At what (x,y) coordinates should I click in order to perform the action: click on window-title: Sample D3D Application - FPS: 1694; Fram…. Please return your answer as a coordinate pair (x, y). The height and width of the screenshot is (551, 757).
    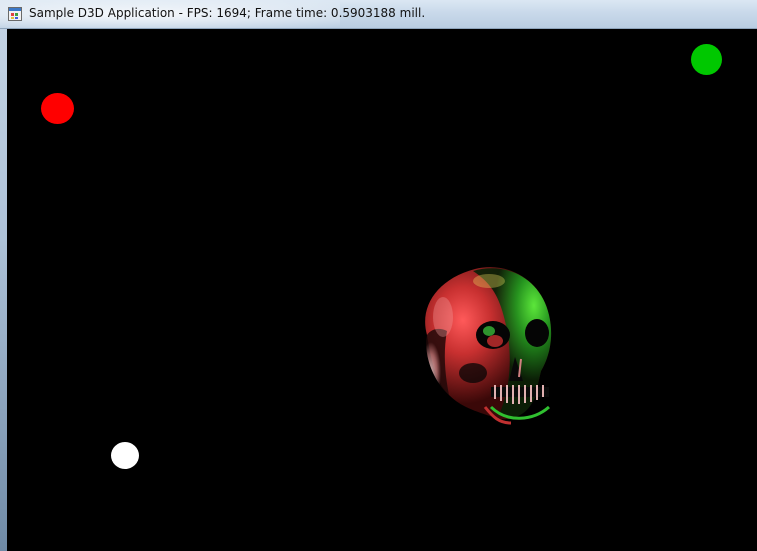
    Looking at the image, I should click on (227, 13).